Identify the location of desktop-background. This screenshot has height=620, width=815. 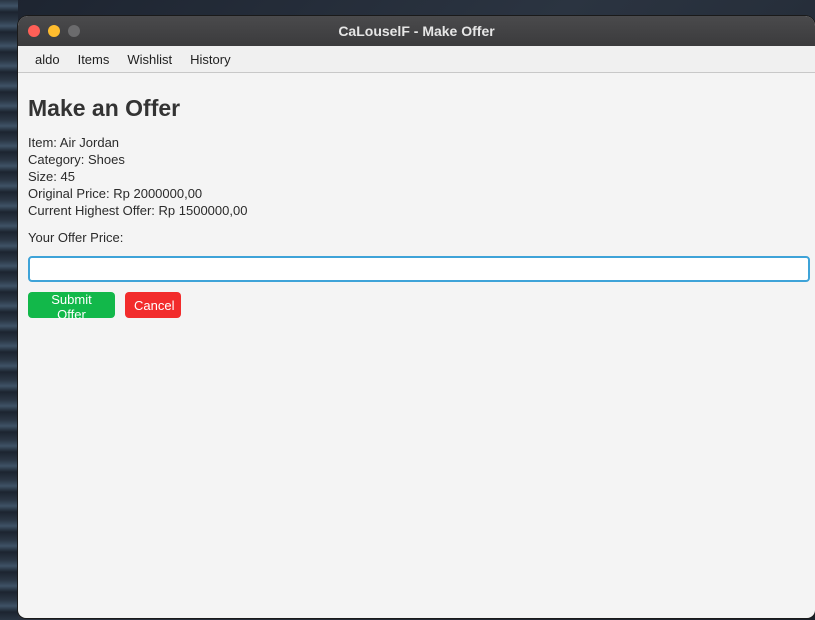
(9, 310).